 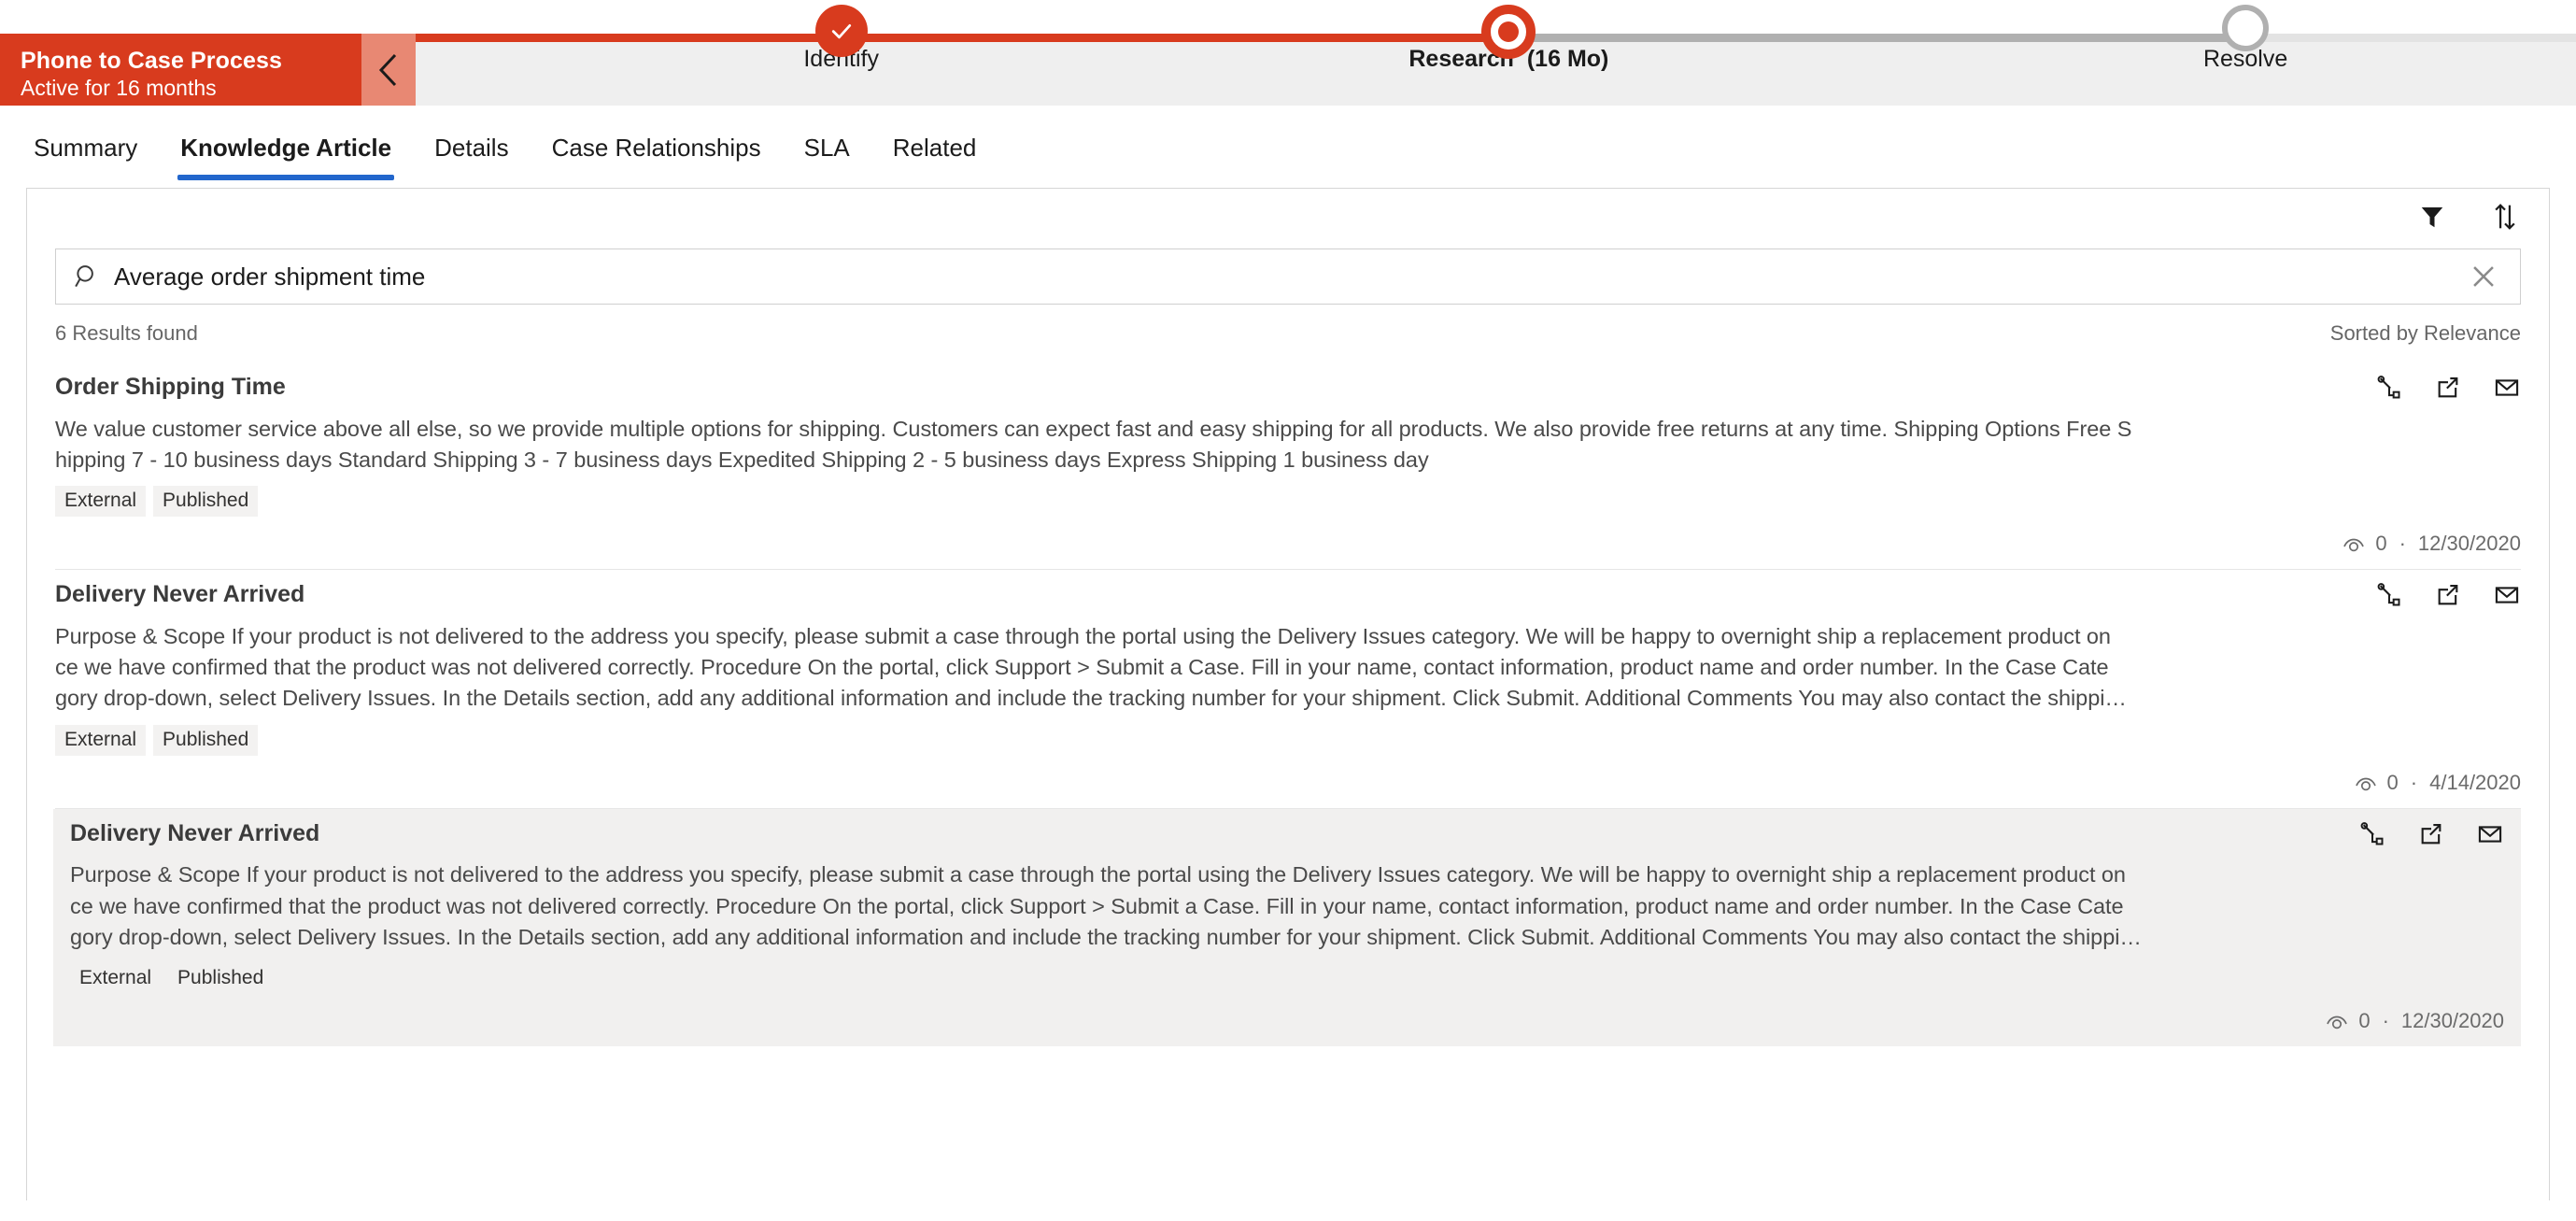 What do you see at coordinates (827, 157) in the screenshot?
I see `tab-sla: SLA` at bounding box center [827, 157].